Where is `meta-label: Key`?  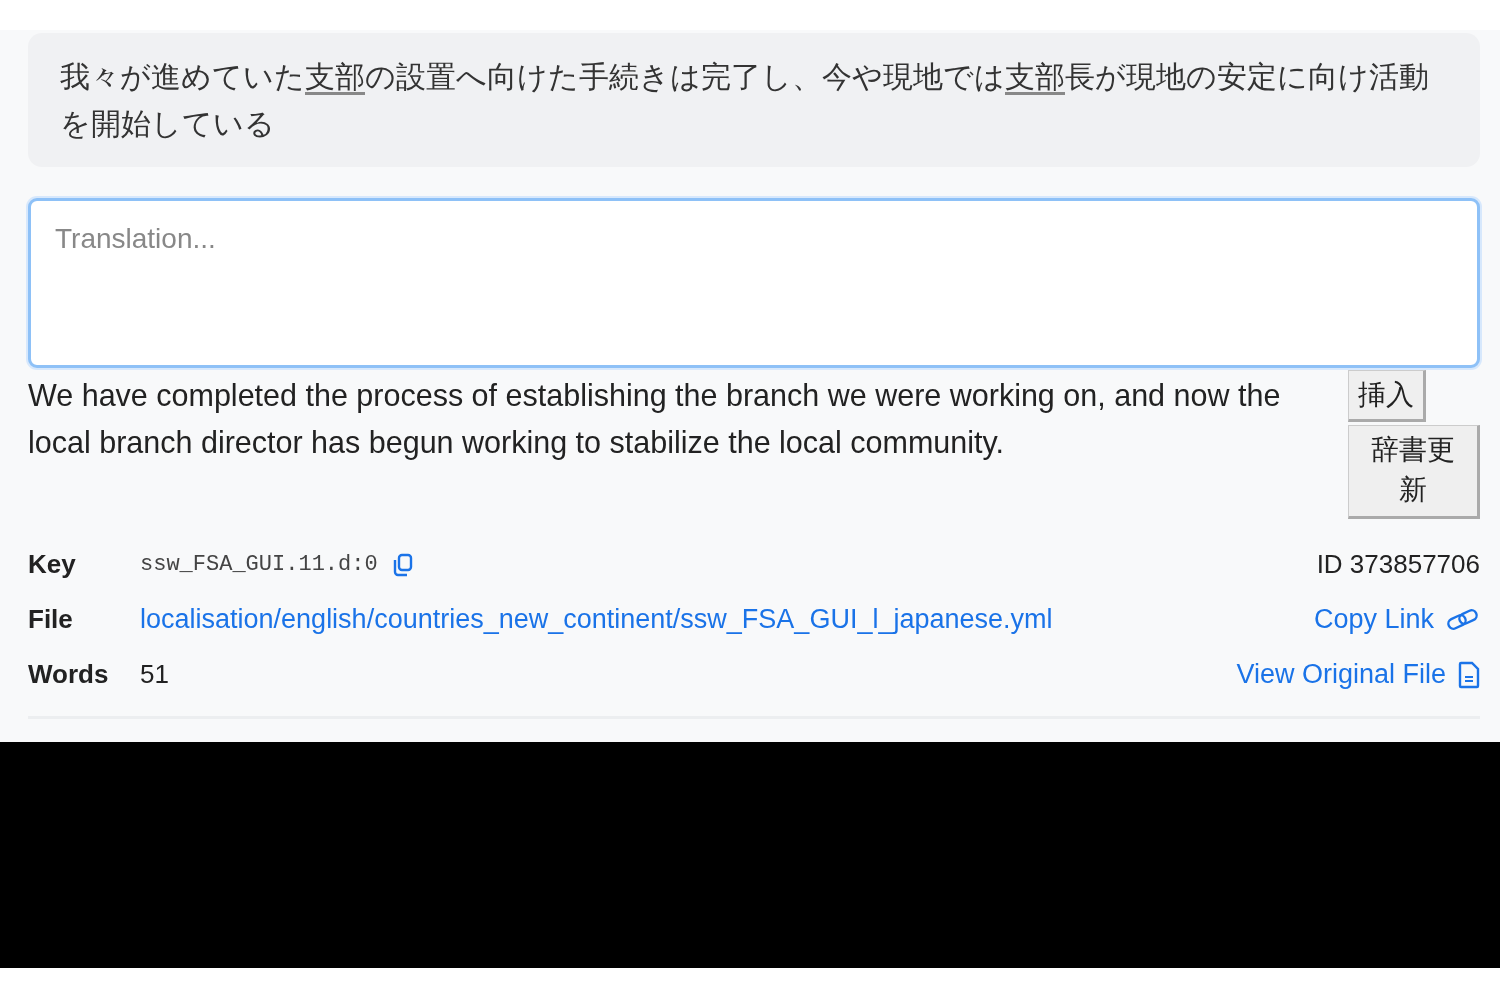
meta-label: Key is located at coordinates (52, 564).